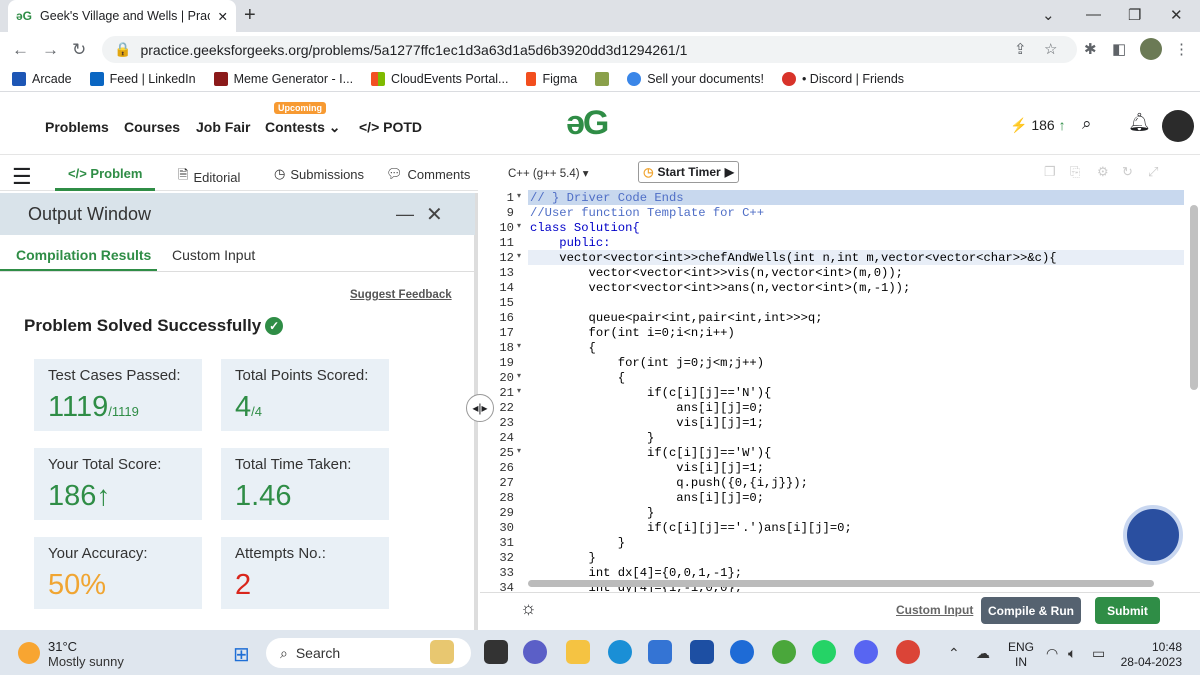 The image size is (1200, 675). What do you see at coordinates (142, 78) in the screenshot?
I see `bookmark-linkedin: Feed | LinkedIn` at bounding box center [142, 78].